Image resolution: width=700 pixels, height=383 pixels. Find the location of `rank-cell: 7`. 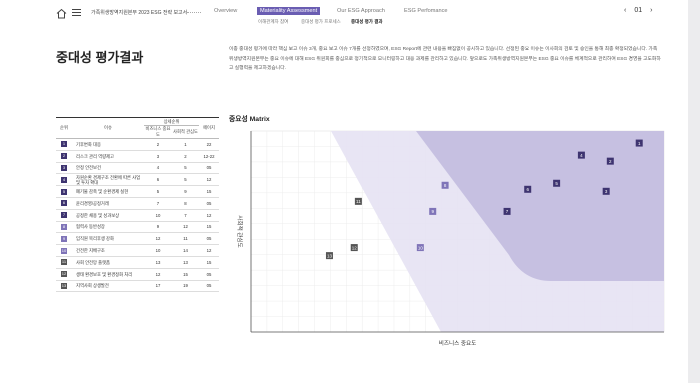

rank-cell: 7 is located at coordinates (64, 215).